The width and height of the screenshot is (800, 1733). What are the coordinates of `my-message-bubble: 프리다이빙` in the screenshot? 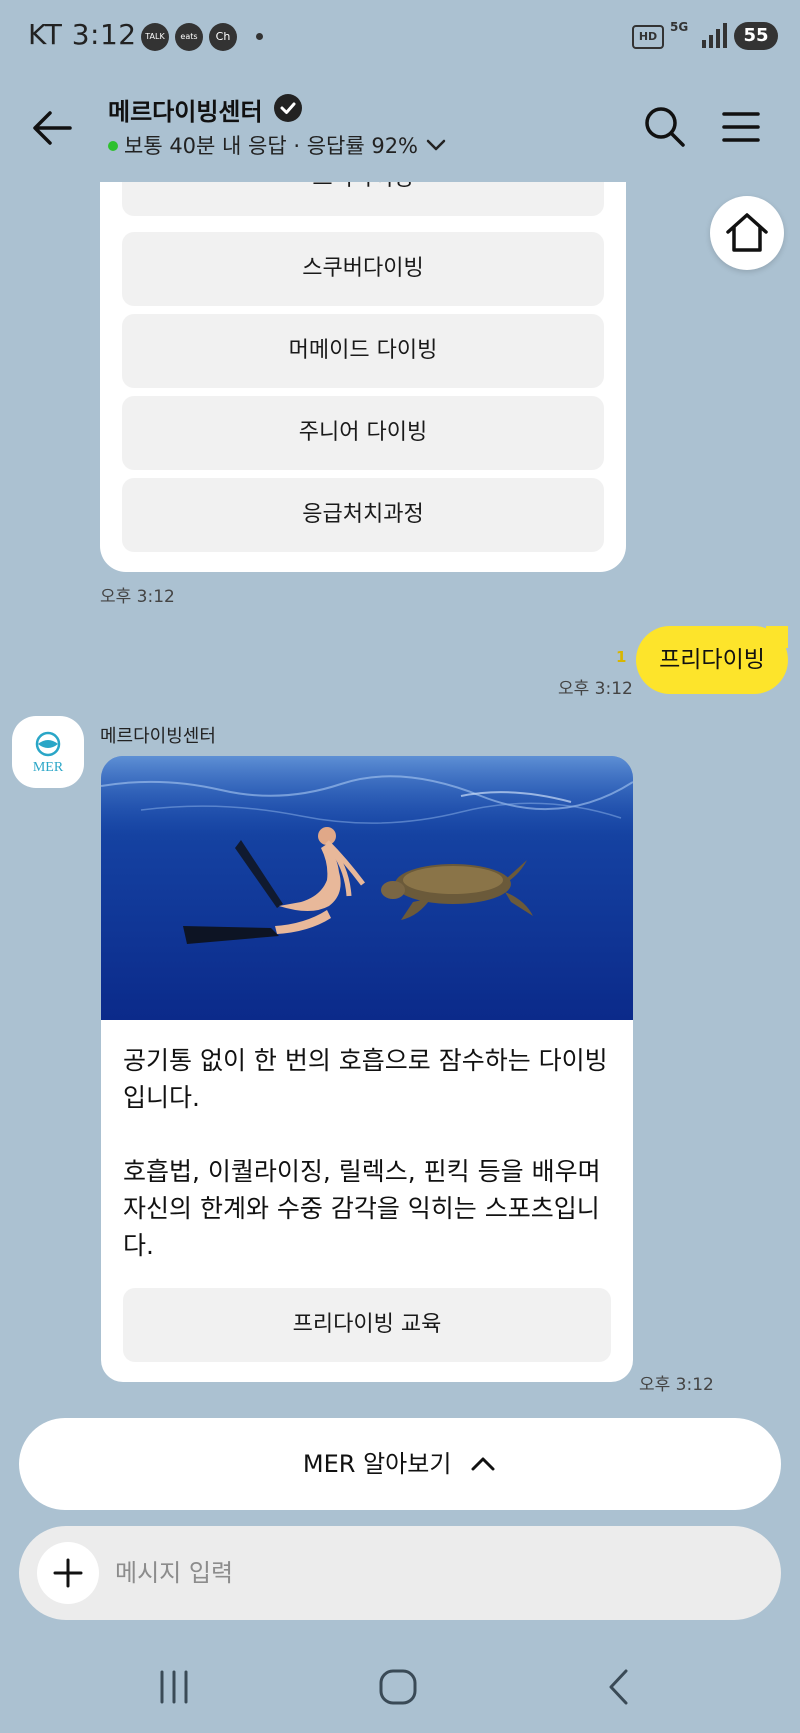 It's located at (712, 660).